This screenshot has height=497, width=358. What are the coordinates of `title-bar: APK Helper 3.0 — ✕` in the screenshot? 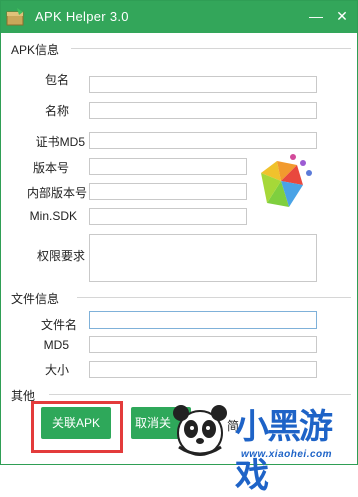 It's located at (179, 17).